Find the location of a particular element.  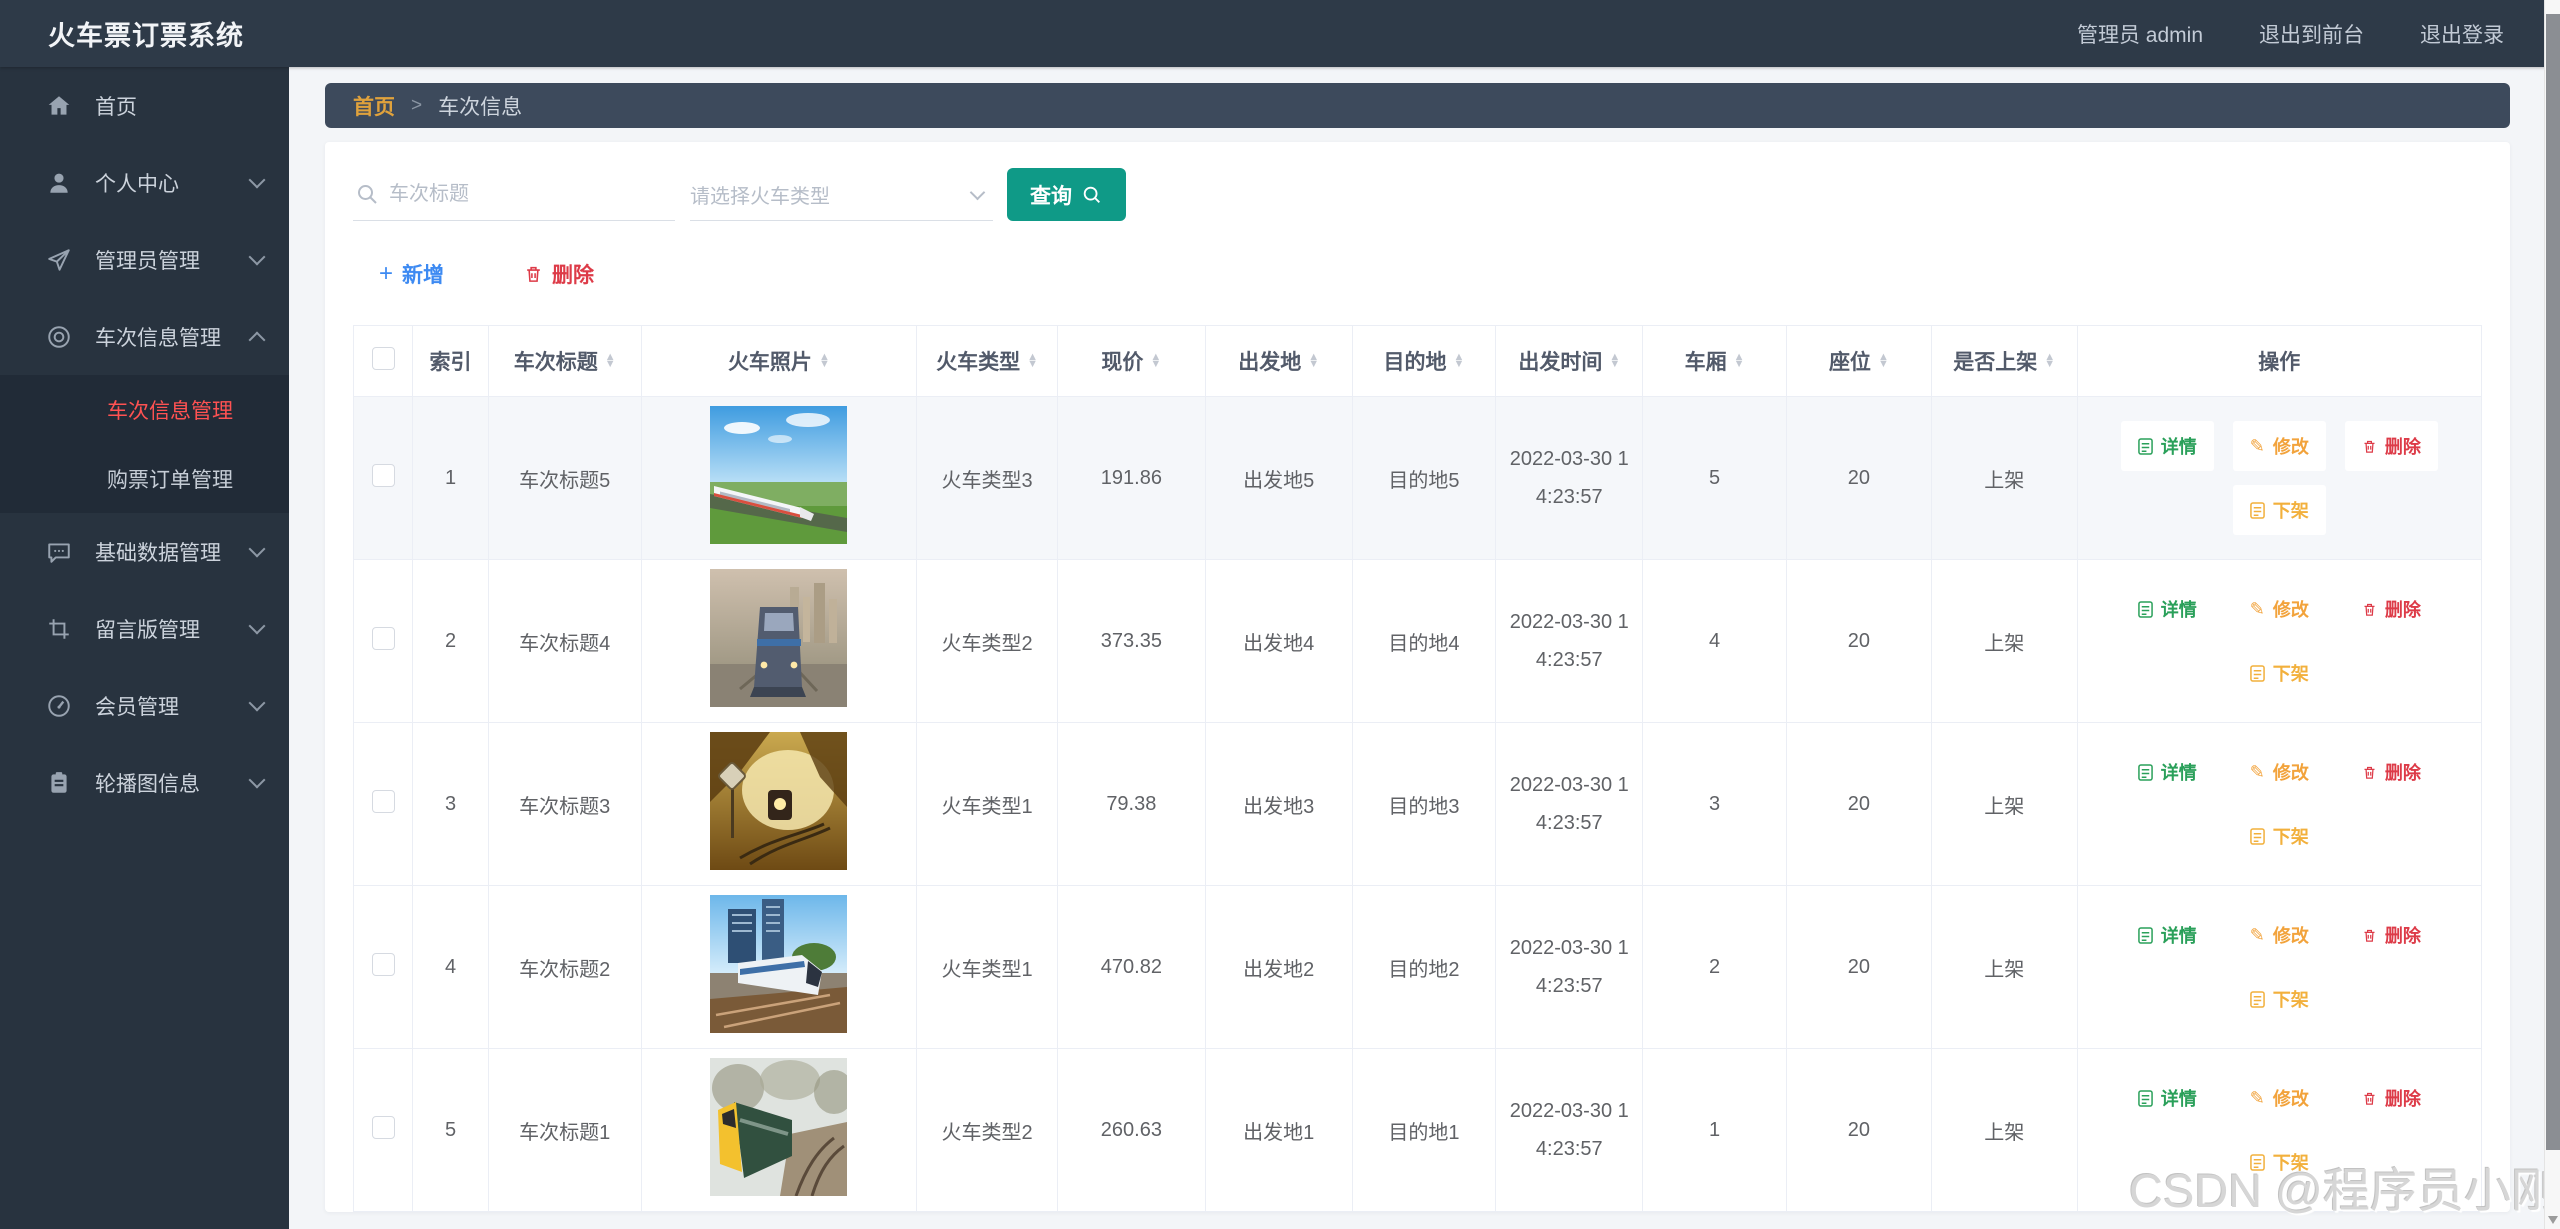

query-button-label: 查询 is located at coordinates (1051, 196).